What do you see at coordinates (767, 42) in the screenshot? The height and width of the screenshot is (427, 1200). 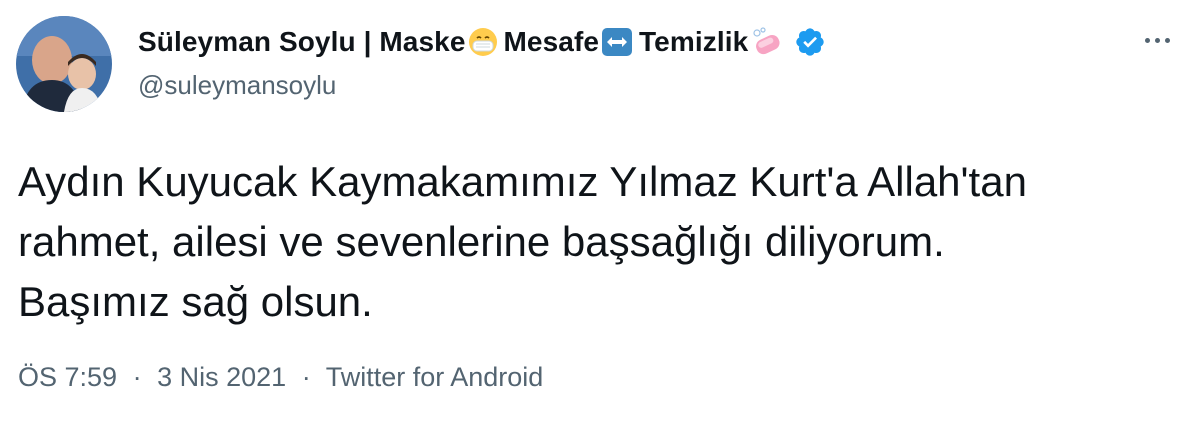 I see `soap-emoji-icon` at bounding box center [767, 42].